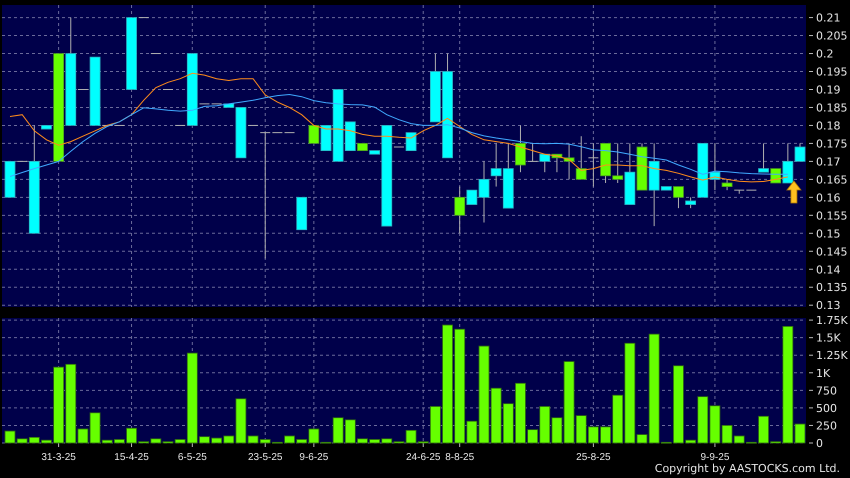 This screenshot has height=478, width=850. What do you see at coordinates (826, 425) in the screenshot?
I see `axis-label: 250` at bounding box center [826, 425].